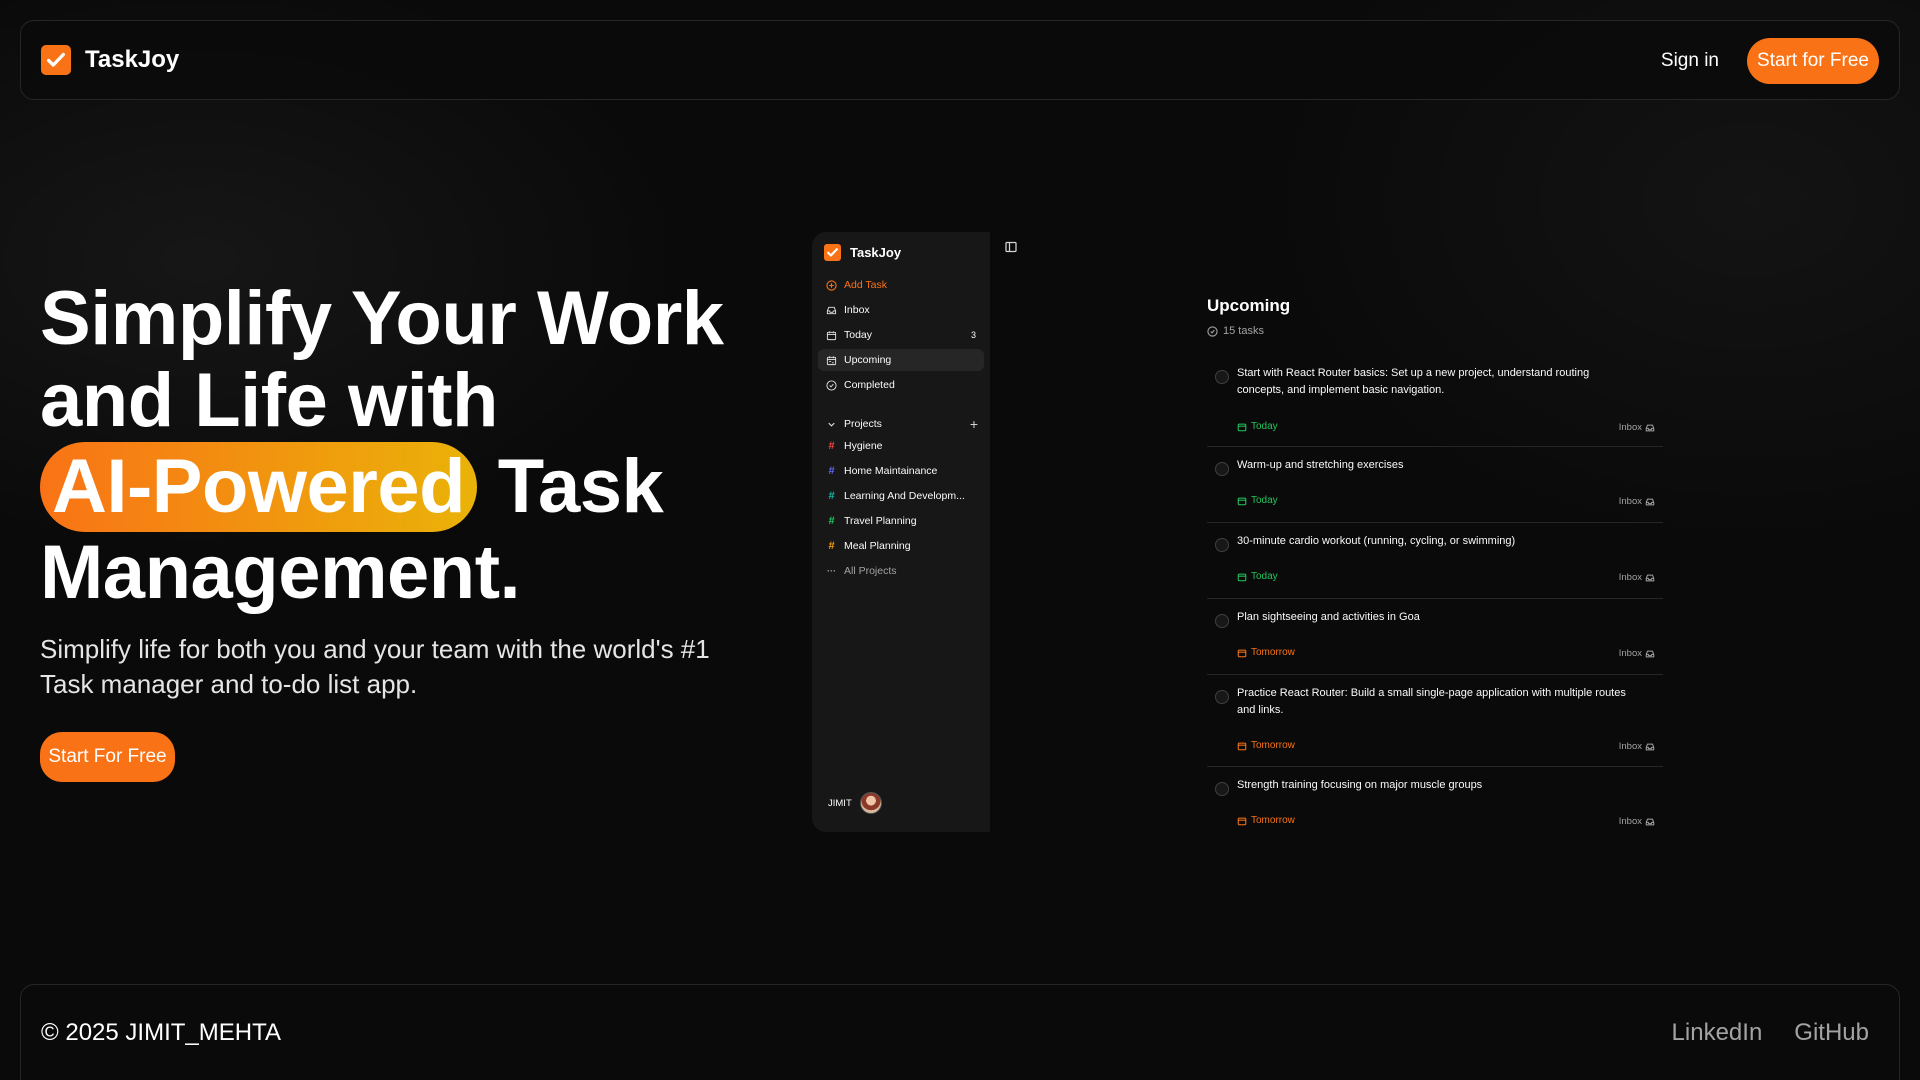 Image resolution: width=1920 pixels, height=1080 pixels. I want to click on project-item-home-maintainance: # Home Maintainance, so click(901, 471).